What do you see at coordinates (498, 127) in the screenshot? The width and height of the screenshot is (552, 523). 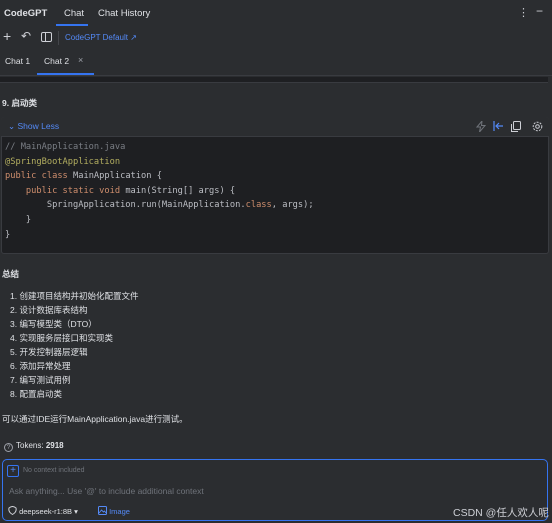 I see `insert-at-caret-icon` at bounding box center [498, 127].